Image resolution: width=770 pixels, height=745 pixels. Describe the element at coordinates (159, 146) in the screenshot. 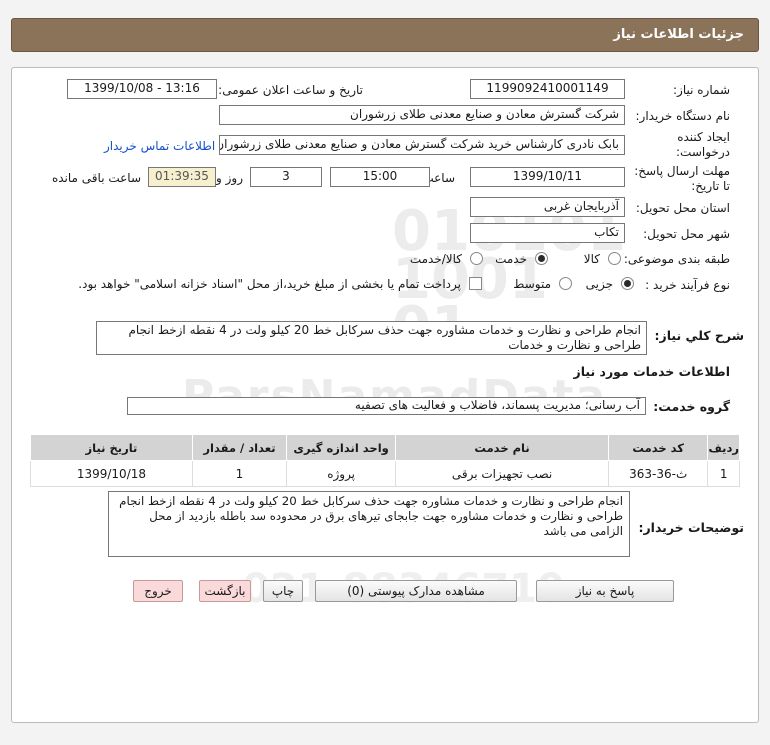

I see `buyer-contact-link: اطلاعات تماس خریدار` at that location.